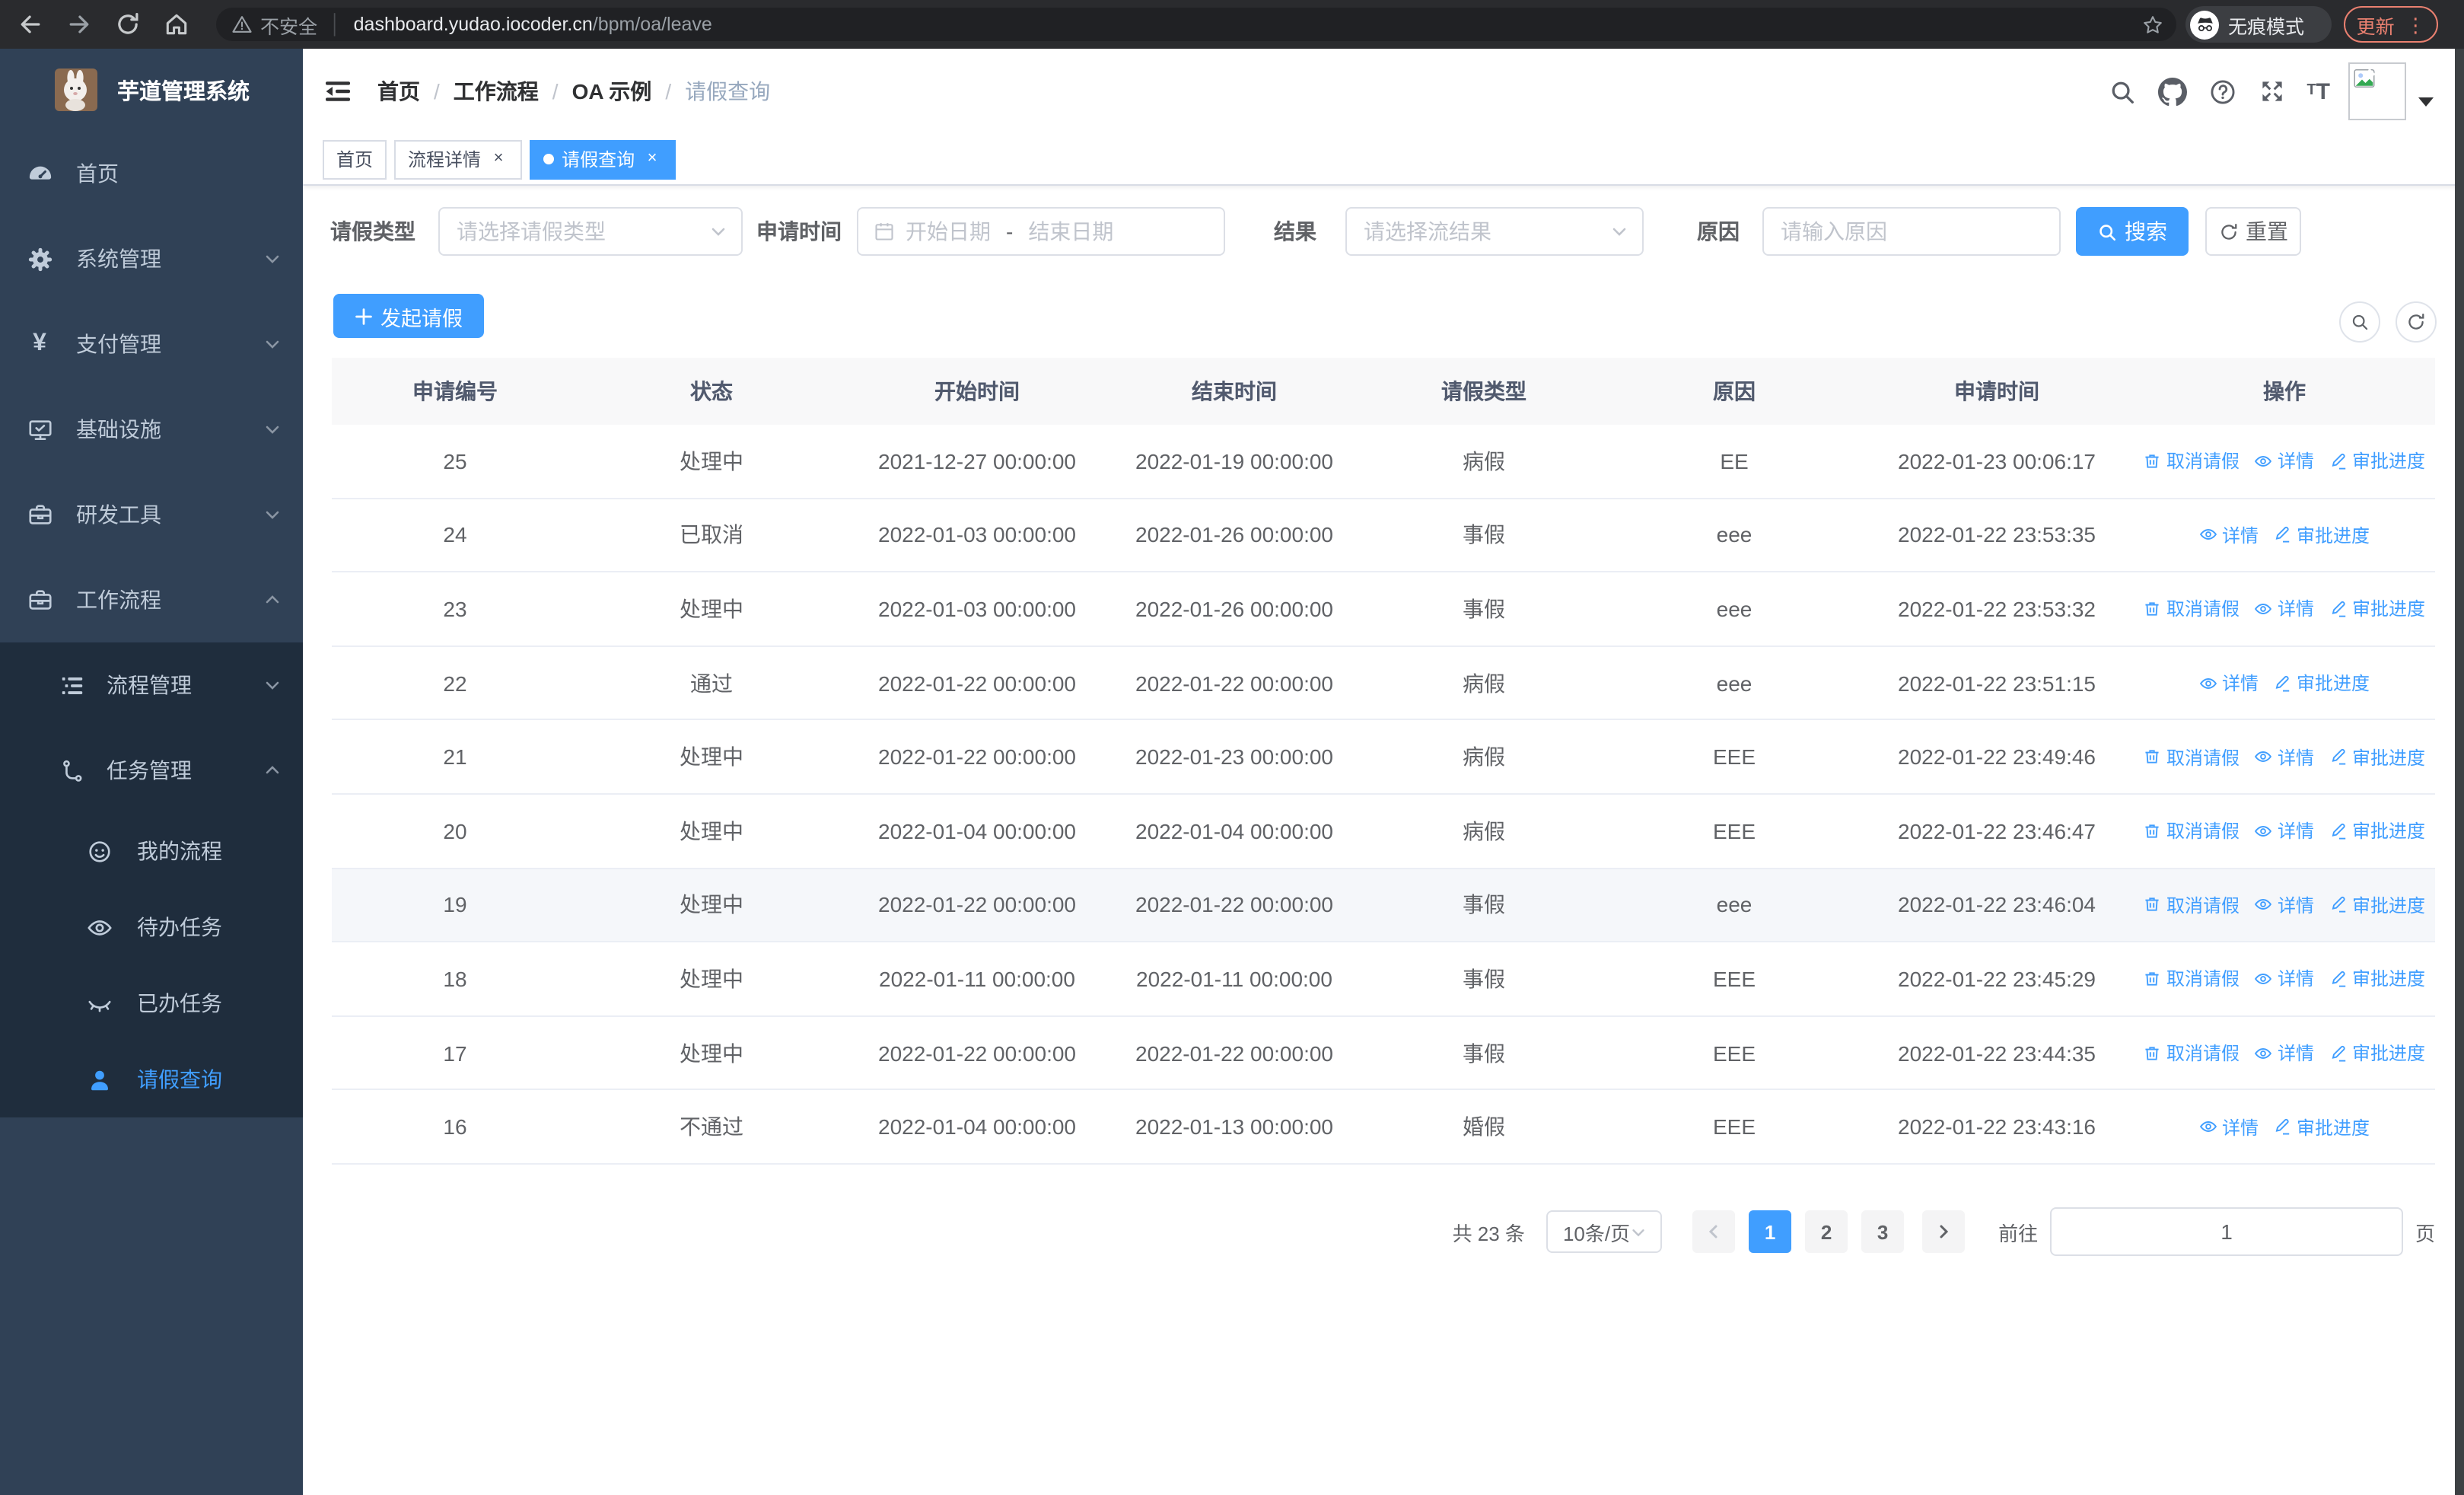  Describe the element at coordinates (1484, 830) in the screenshot. I see `cell-leave-type: 病假` at that location.